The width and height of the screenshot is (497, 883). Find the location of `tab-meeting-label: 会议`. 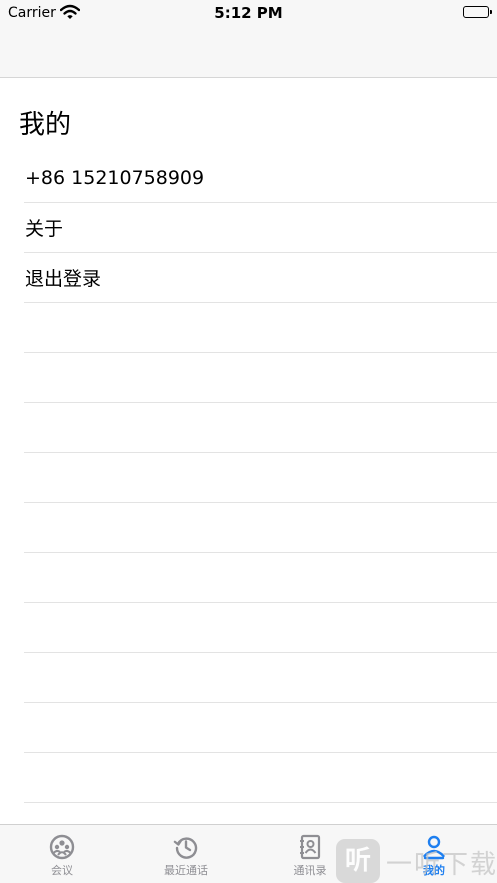

tab-meeting-label: 会议 is located at coordinates (62, 870).